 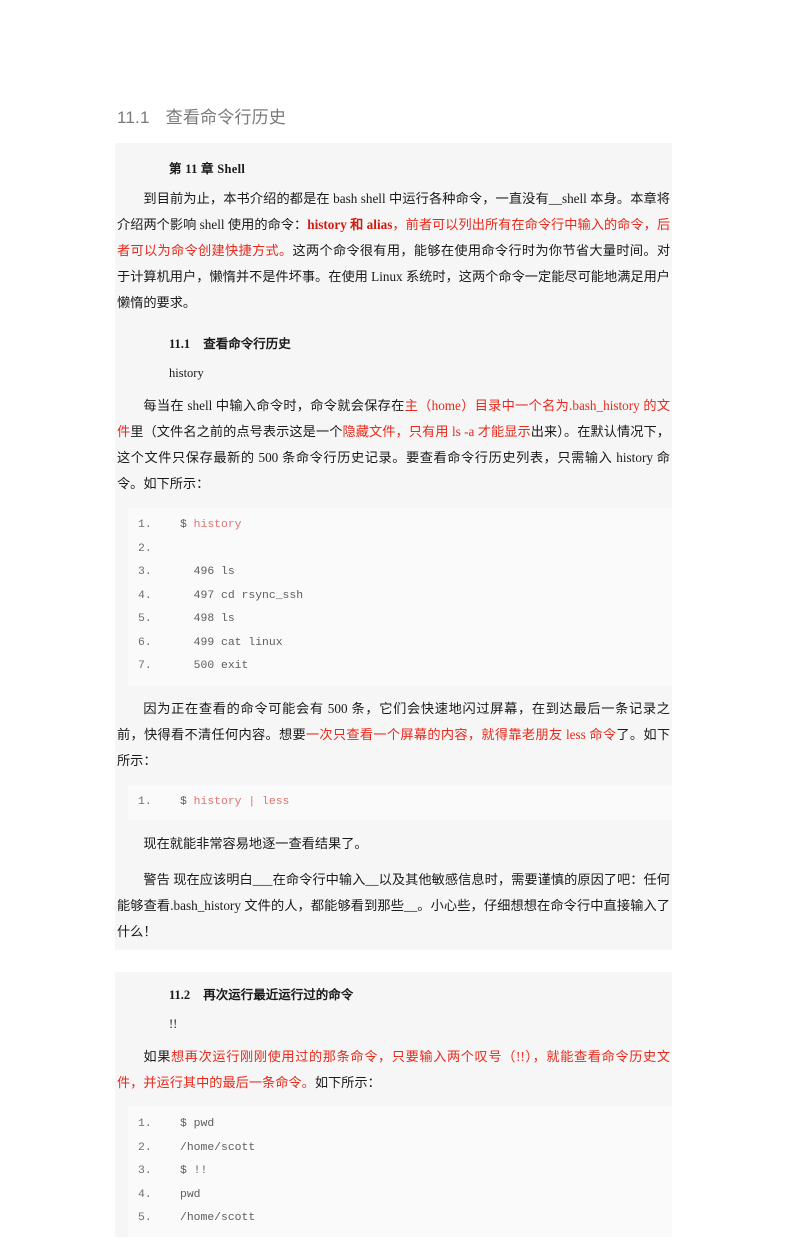 What do you see at coordinates (180, 995) in the screenshot?
I see `section-11-2-number: 11.2` at bounding box center [180, 995].